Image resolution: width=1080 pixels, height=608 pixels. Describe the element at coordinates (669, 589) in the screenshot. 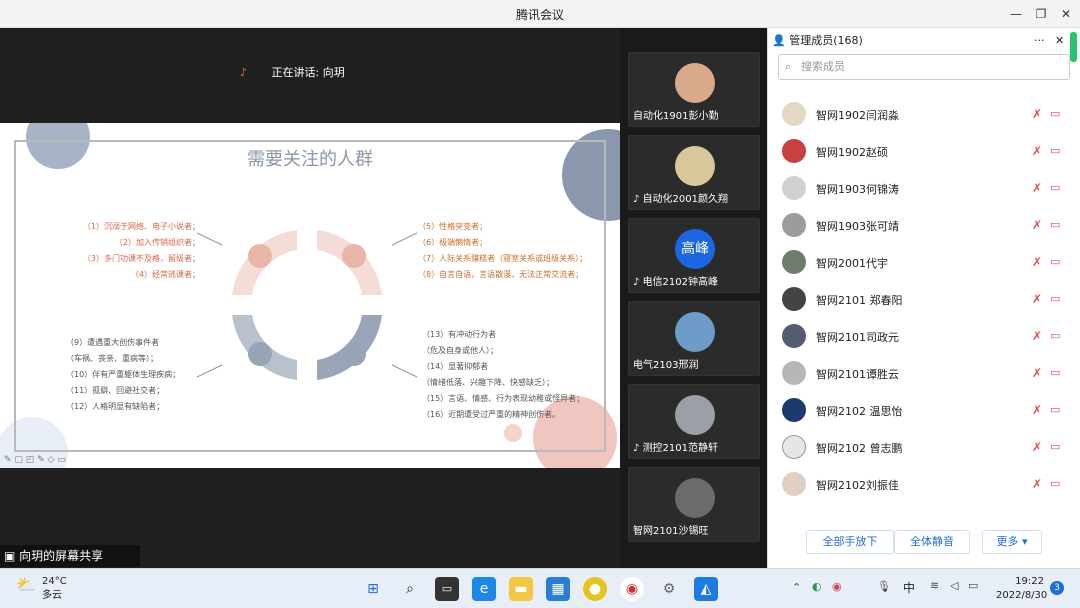

I see `settings-icon: ⚙` at that location.